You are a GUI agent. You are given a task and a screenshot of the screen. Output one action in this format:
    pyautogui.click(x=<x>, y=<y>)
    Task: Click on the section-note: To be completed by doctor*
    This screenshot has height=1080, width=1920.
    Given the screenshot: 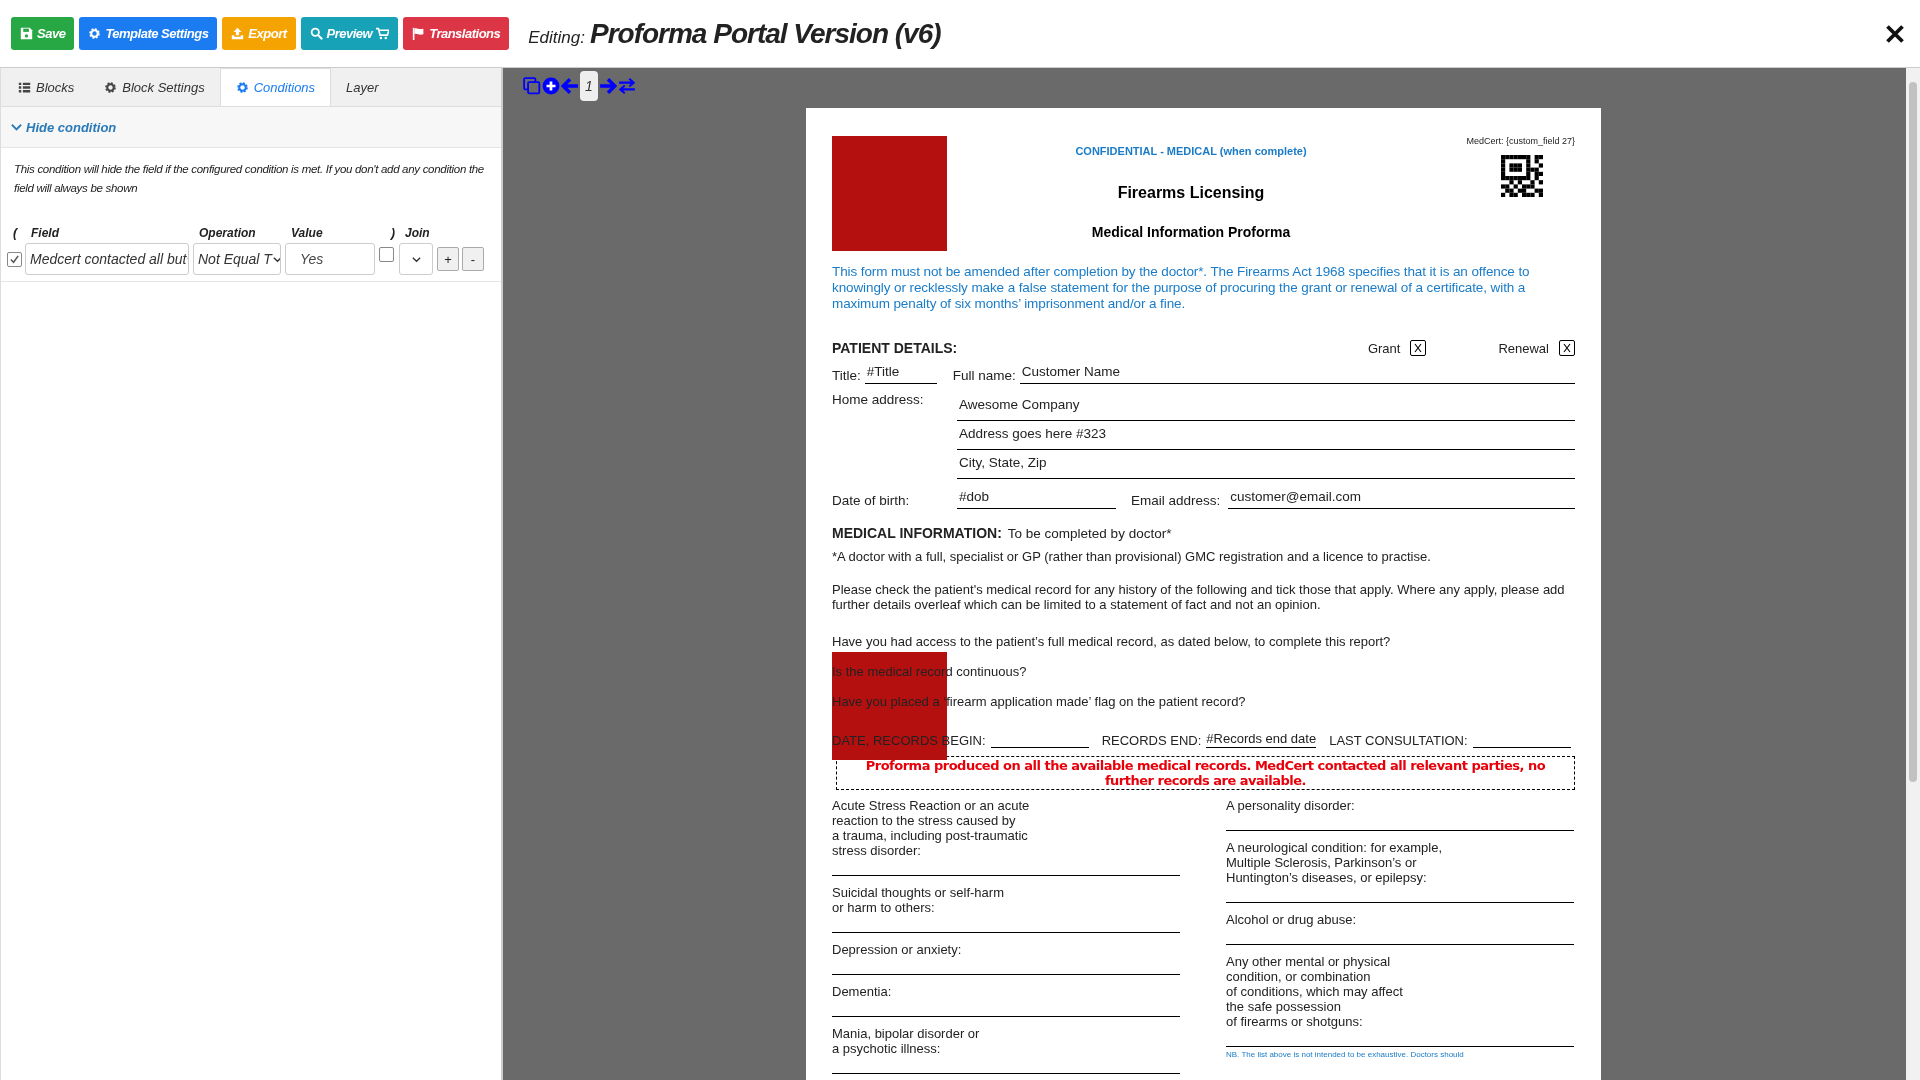 What is the action you would take?
    pyautogui.click(x=1089, y=533)
    